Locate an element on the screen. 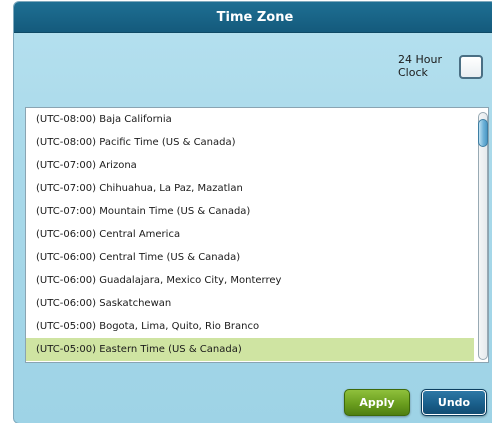 This screenshot has height=423, width=492. timezone-list-item: (UTC-05:00) Eastern Time (US & Canada) is located at coordinates (250, 349).